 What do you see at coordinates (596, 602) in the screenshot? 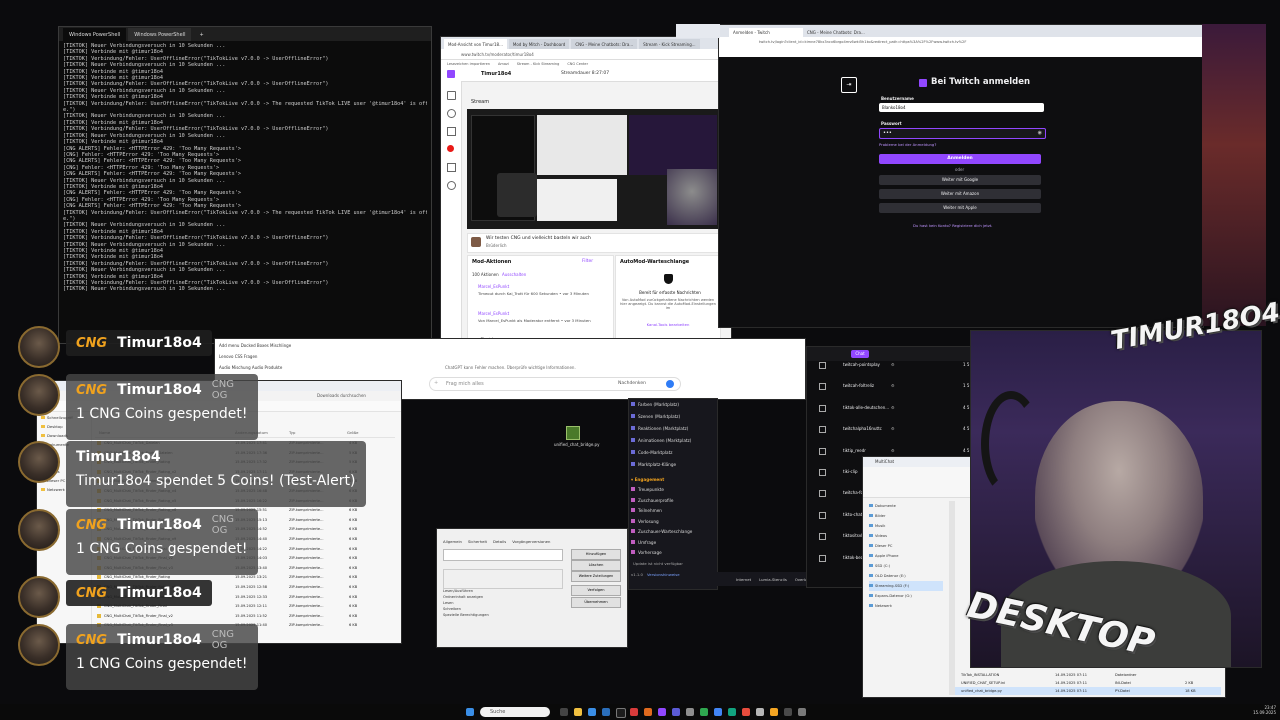
I see `dialog-apply-button: Übernehmen` at bounding box center [596, 602].